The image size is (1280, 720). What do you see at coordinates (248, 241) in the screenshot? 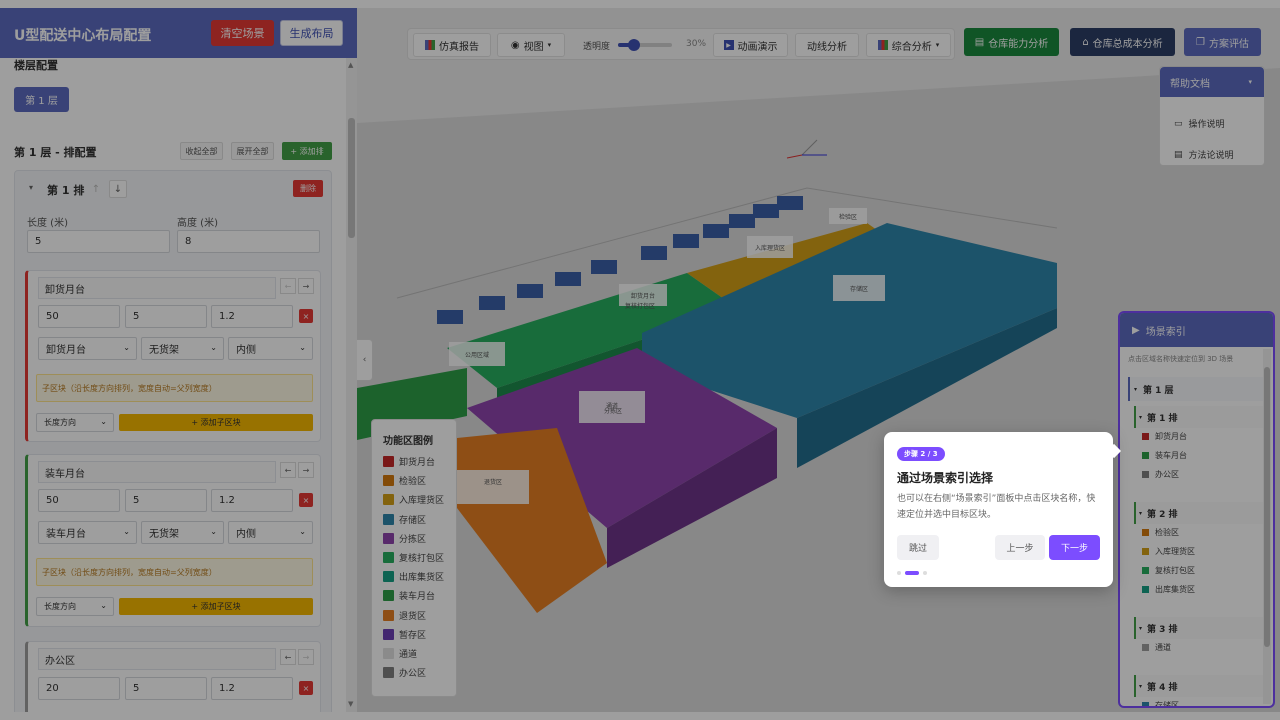
I see `row-height-input: 8` at bounding box center [248, 241].